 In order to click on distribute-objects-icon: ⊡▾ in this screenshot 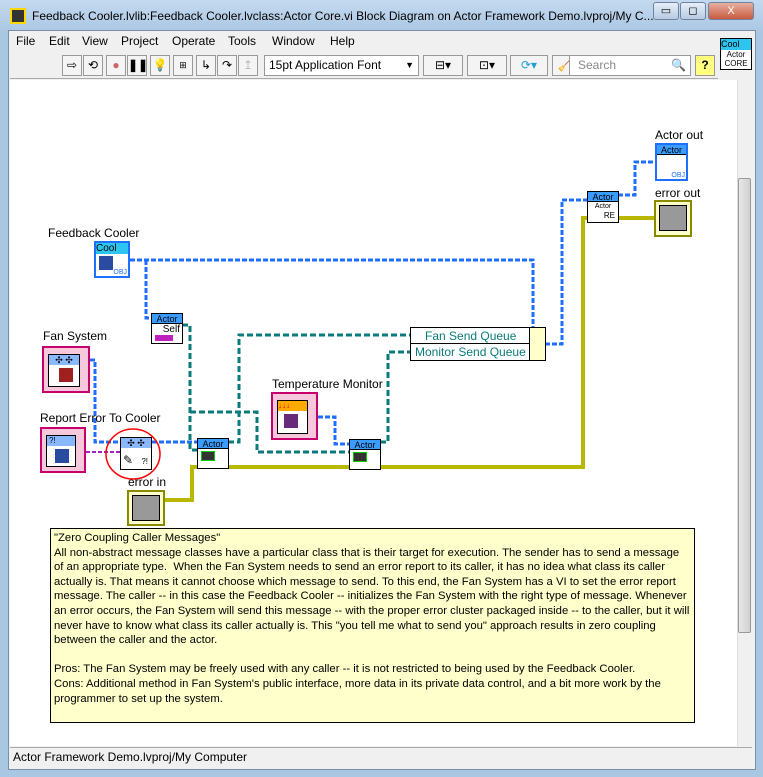, I will do `click(487, 65)`.